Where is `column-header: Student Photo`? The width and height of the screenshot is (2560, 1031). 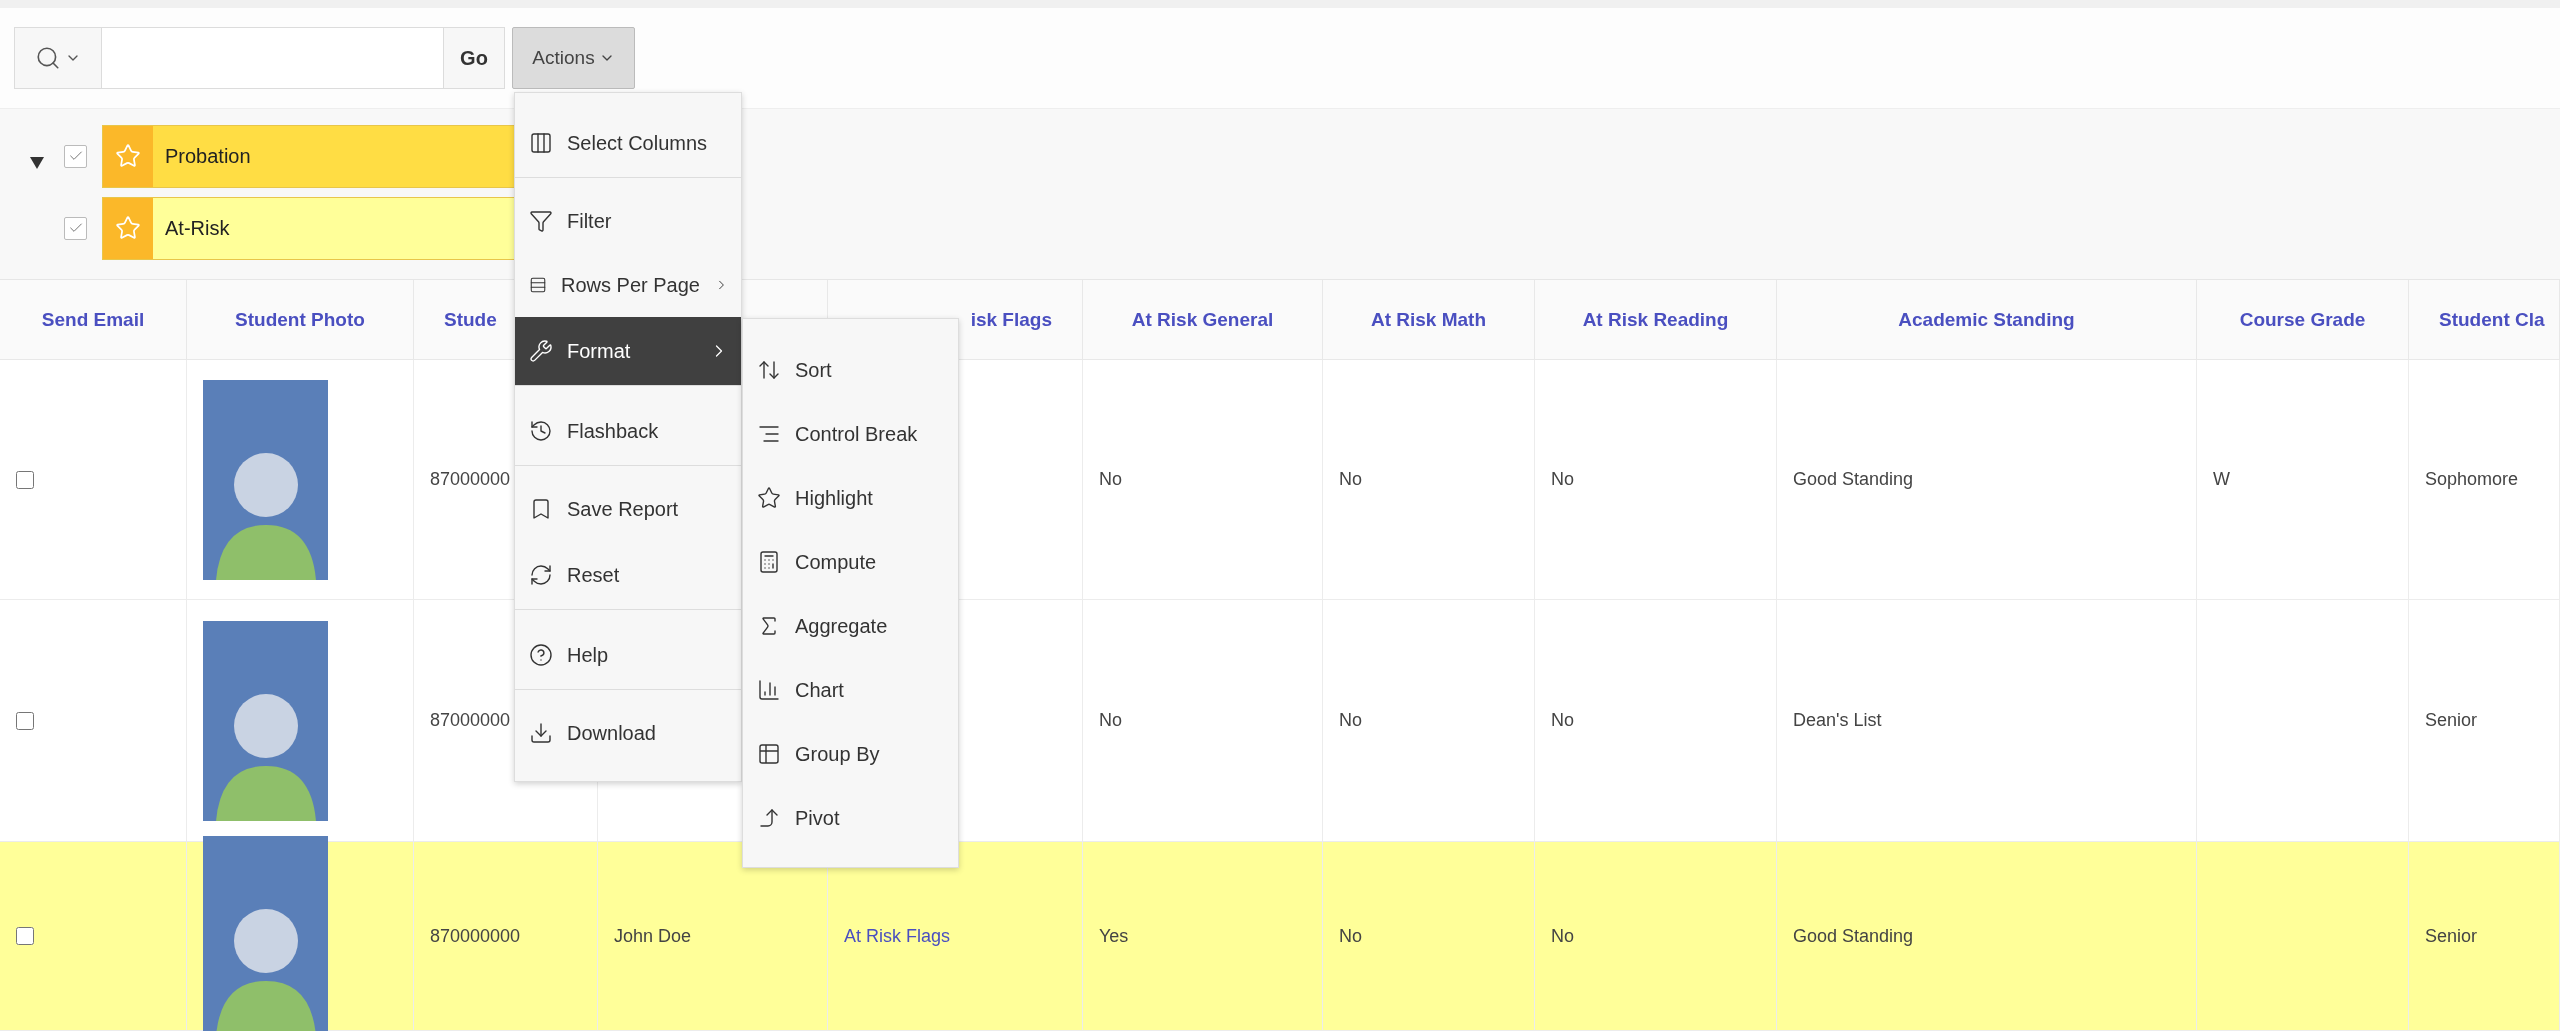 column-header: Student Photo is located at coordinates (300, 320).